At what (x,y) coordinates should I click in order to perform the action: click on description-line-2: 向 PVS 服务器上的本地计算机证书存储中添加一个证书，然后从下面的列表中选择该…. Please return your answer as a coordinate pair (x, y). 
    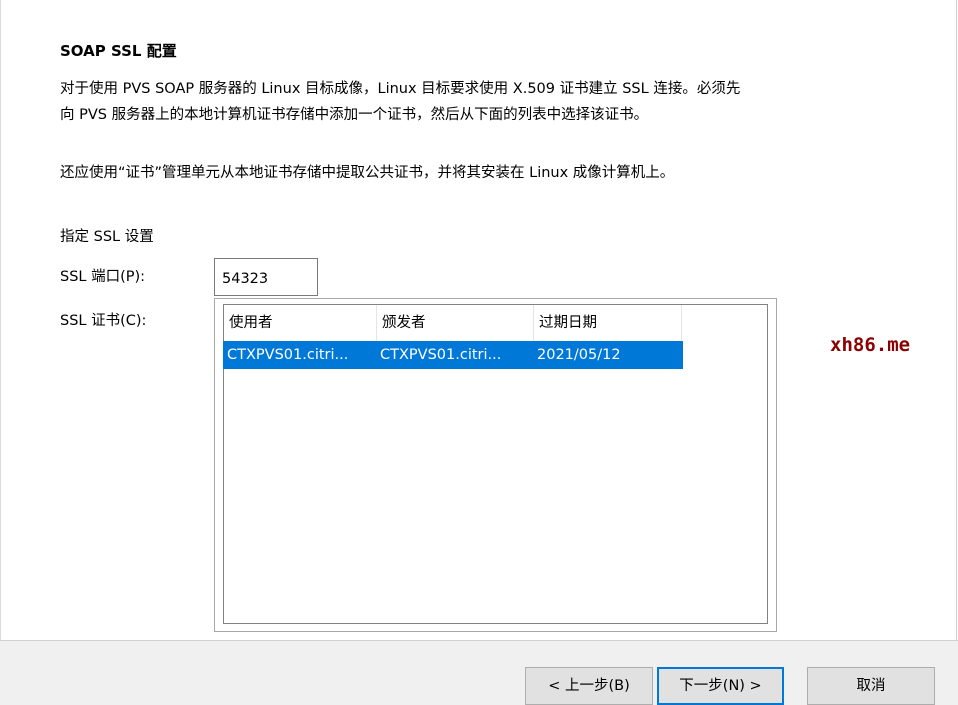
    Looking at the image, I should click on (354, 115).